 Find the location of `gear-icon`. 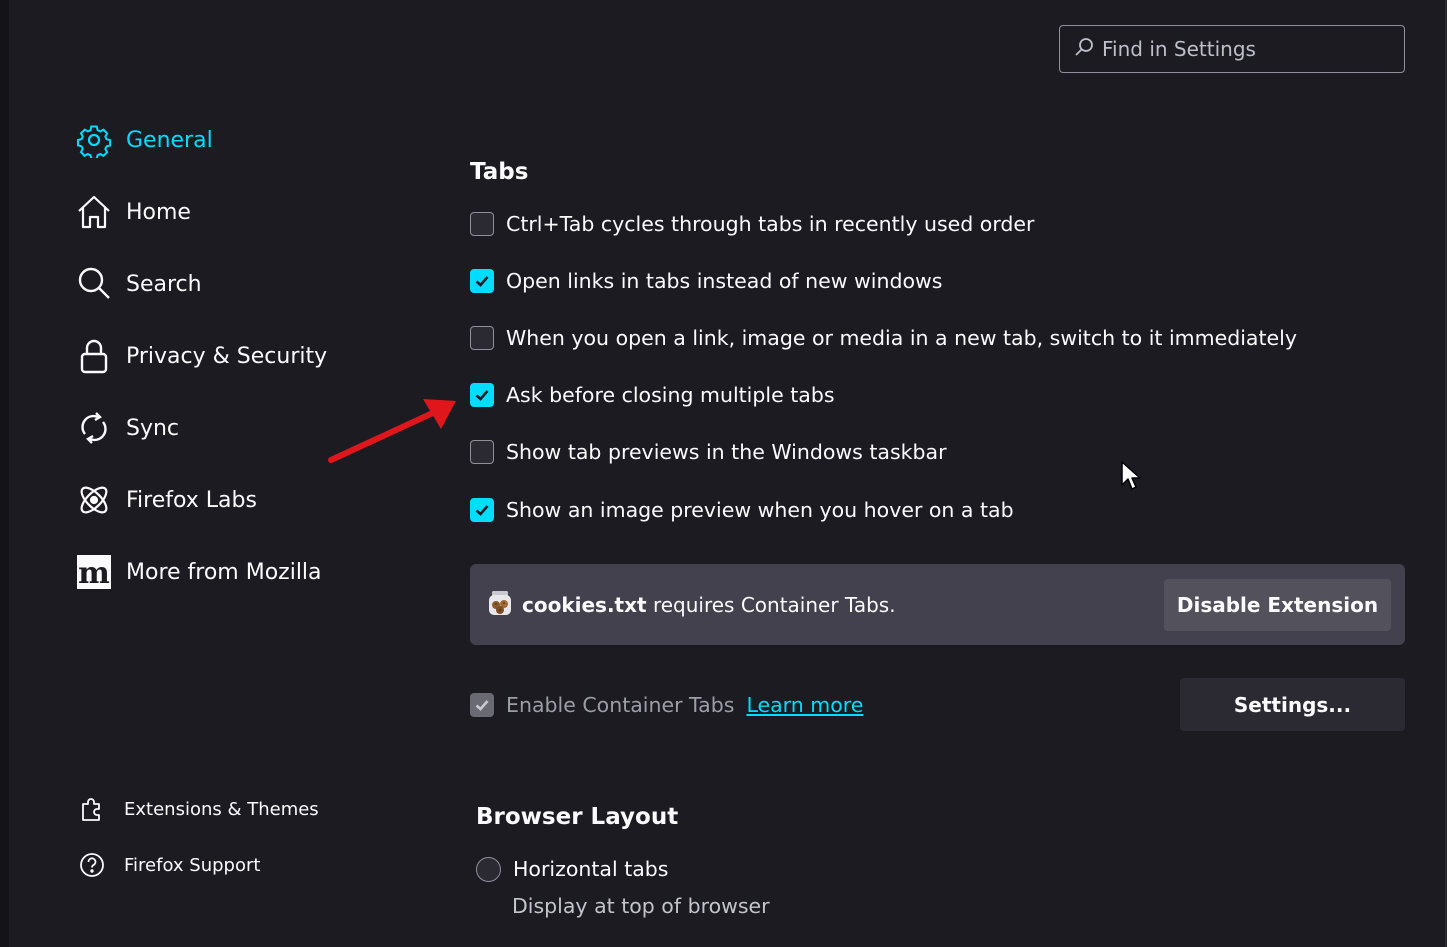

gear-icon is located at coordinates (94, 140).